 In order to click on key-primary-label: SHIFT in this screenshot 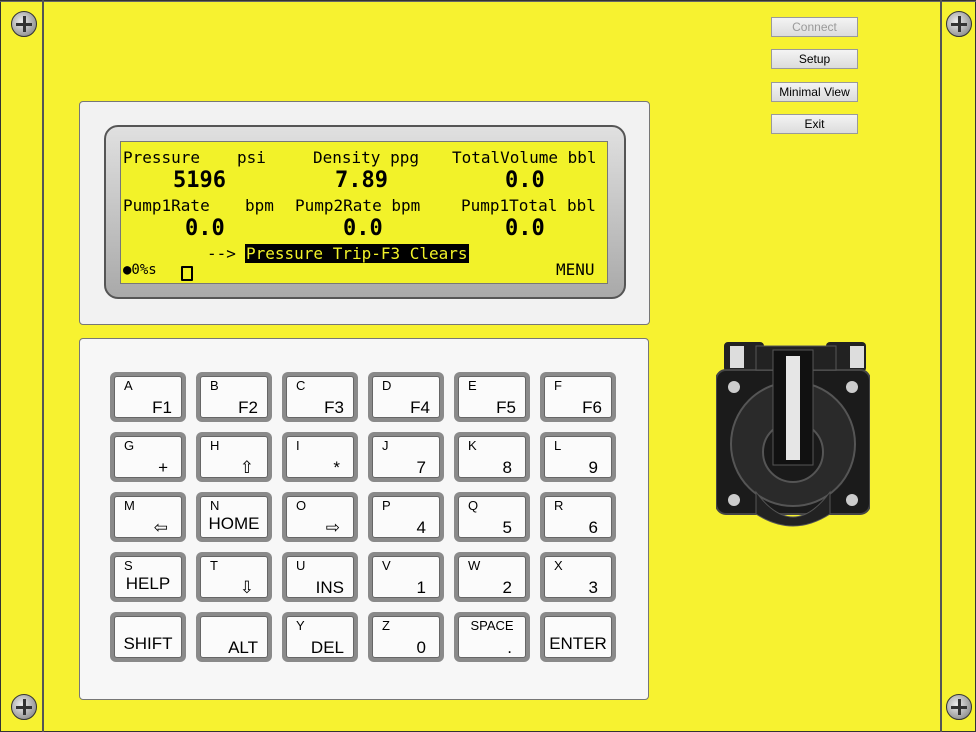, I will do `click(148, 643)`.